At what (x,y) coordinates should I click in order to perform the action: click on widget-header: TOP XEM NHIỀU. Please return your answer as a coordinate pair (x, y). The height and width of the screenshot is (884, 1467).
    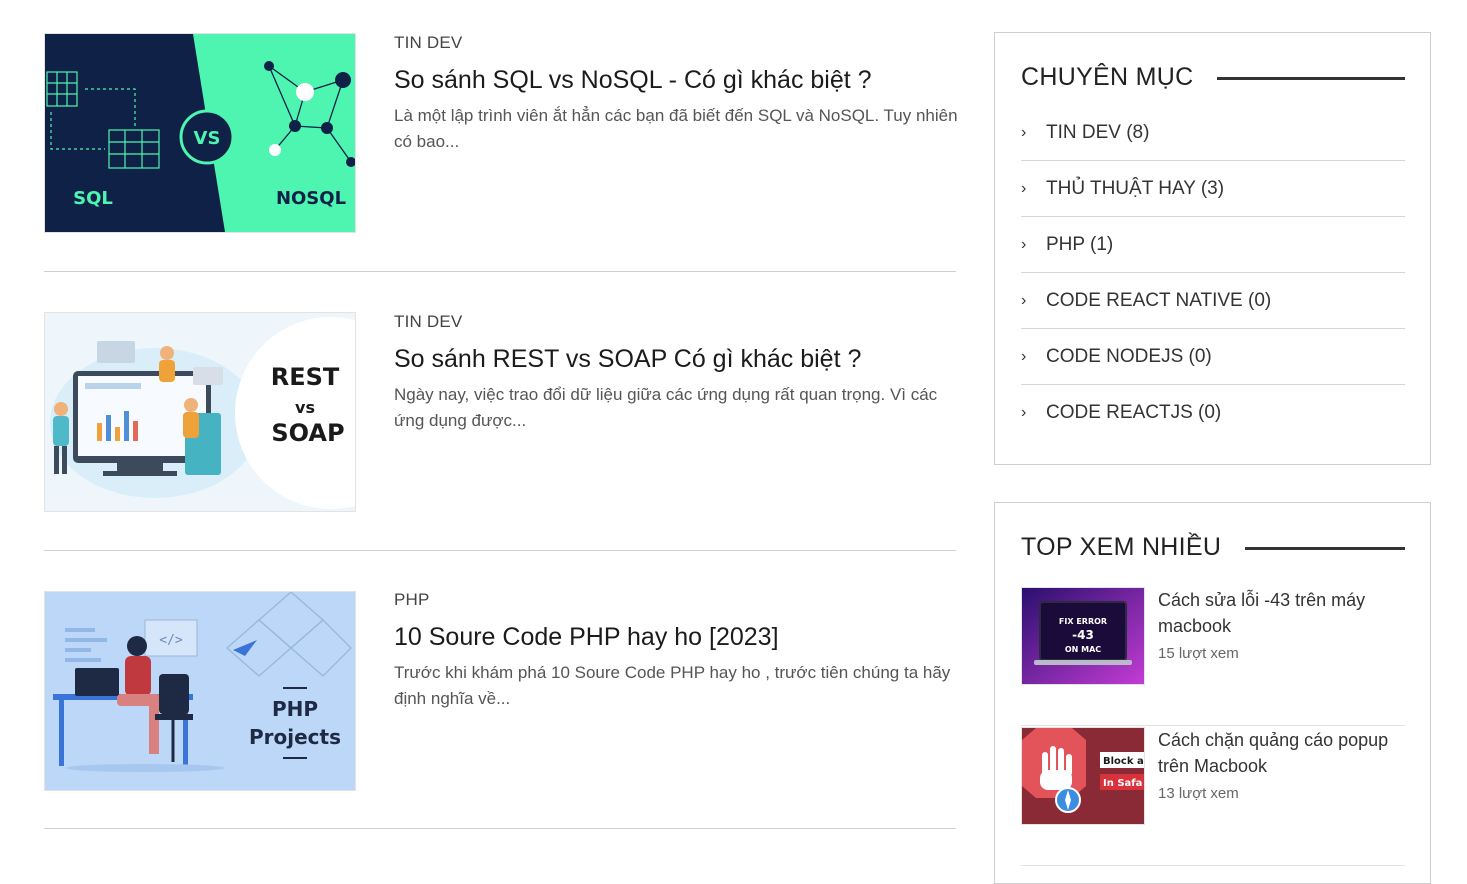
    Looking at the image, I should click on (1213, 547).